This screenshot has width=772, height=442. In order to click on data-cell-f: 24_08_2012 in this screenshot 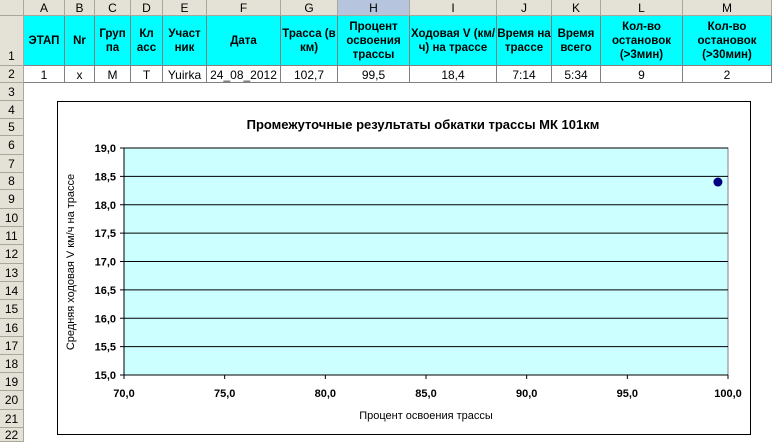, I will do `click(244, 74)`.